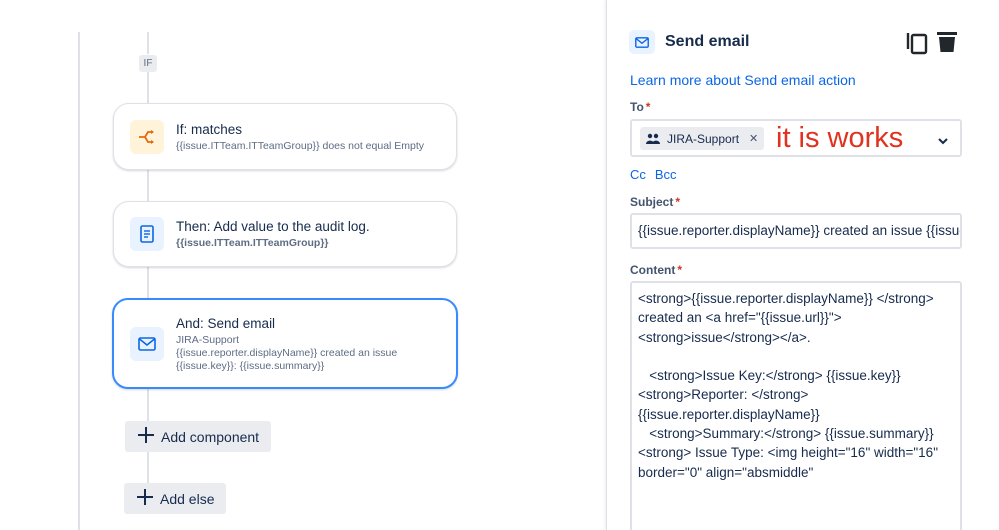  I want to click on panel-header: Send email, so click(689, 42).